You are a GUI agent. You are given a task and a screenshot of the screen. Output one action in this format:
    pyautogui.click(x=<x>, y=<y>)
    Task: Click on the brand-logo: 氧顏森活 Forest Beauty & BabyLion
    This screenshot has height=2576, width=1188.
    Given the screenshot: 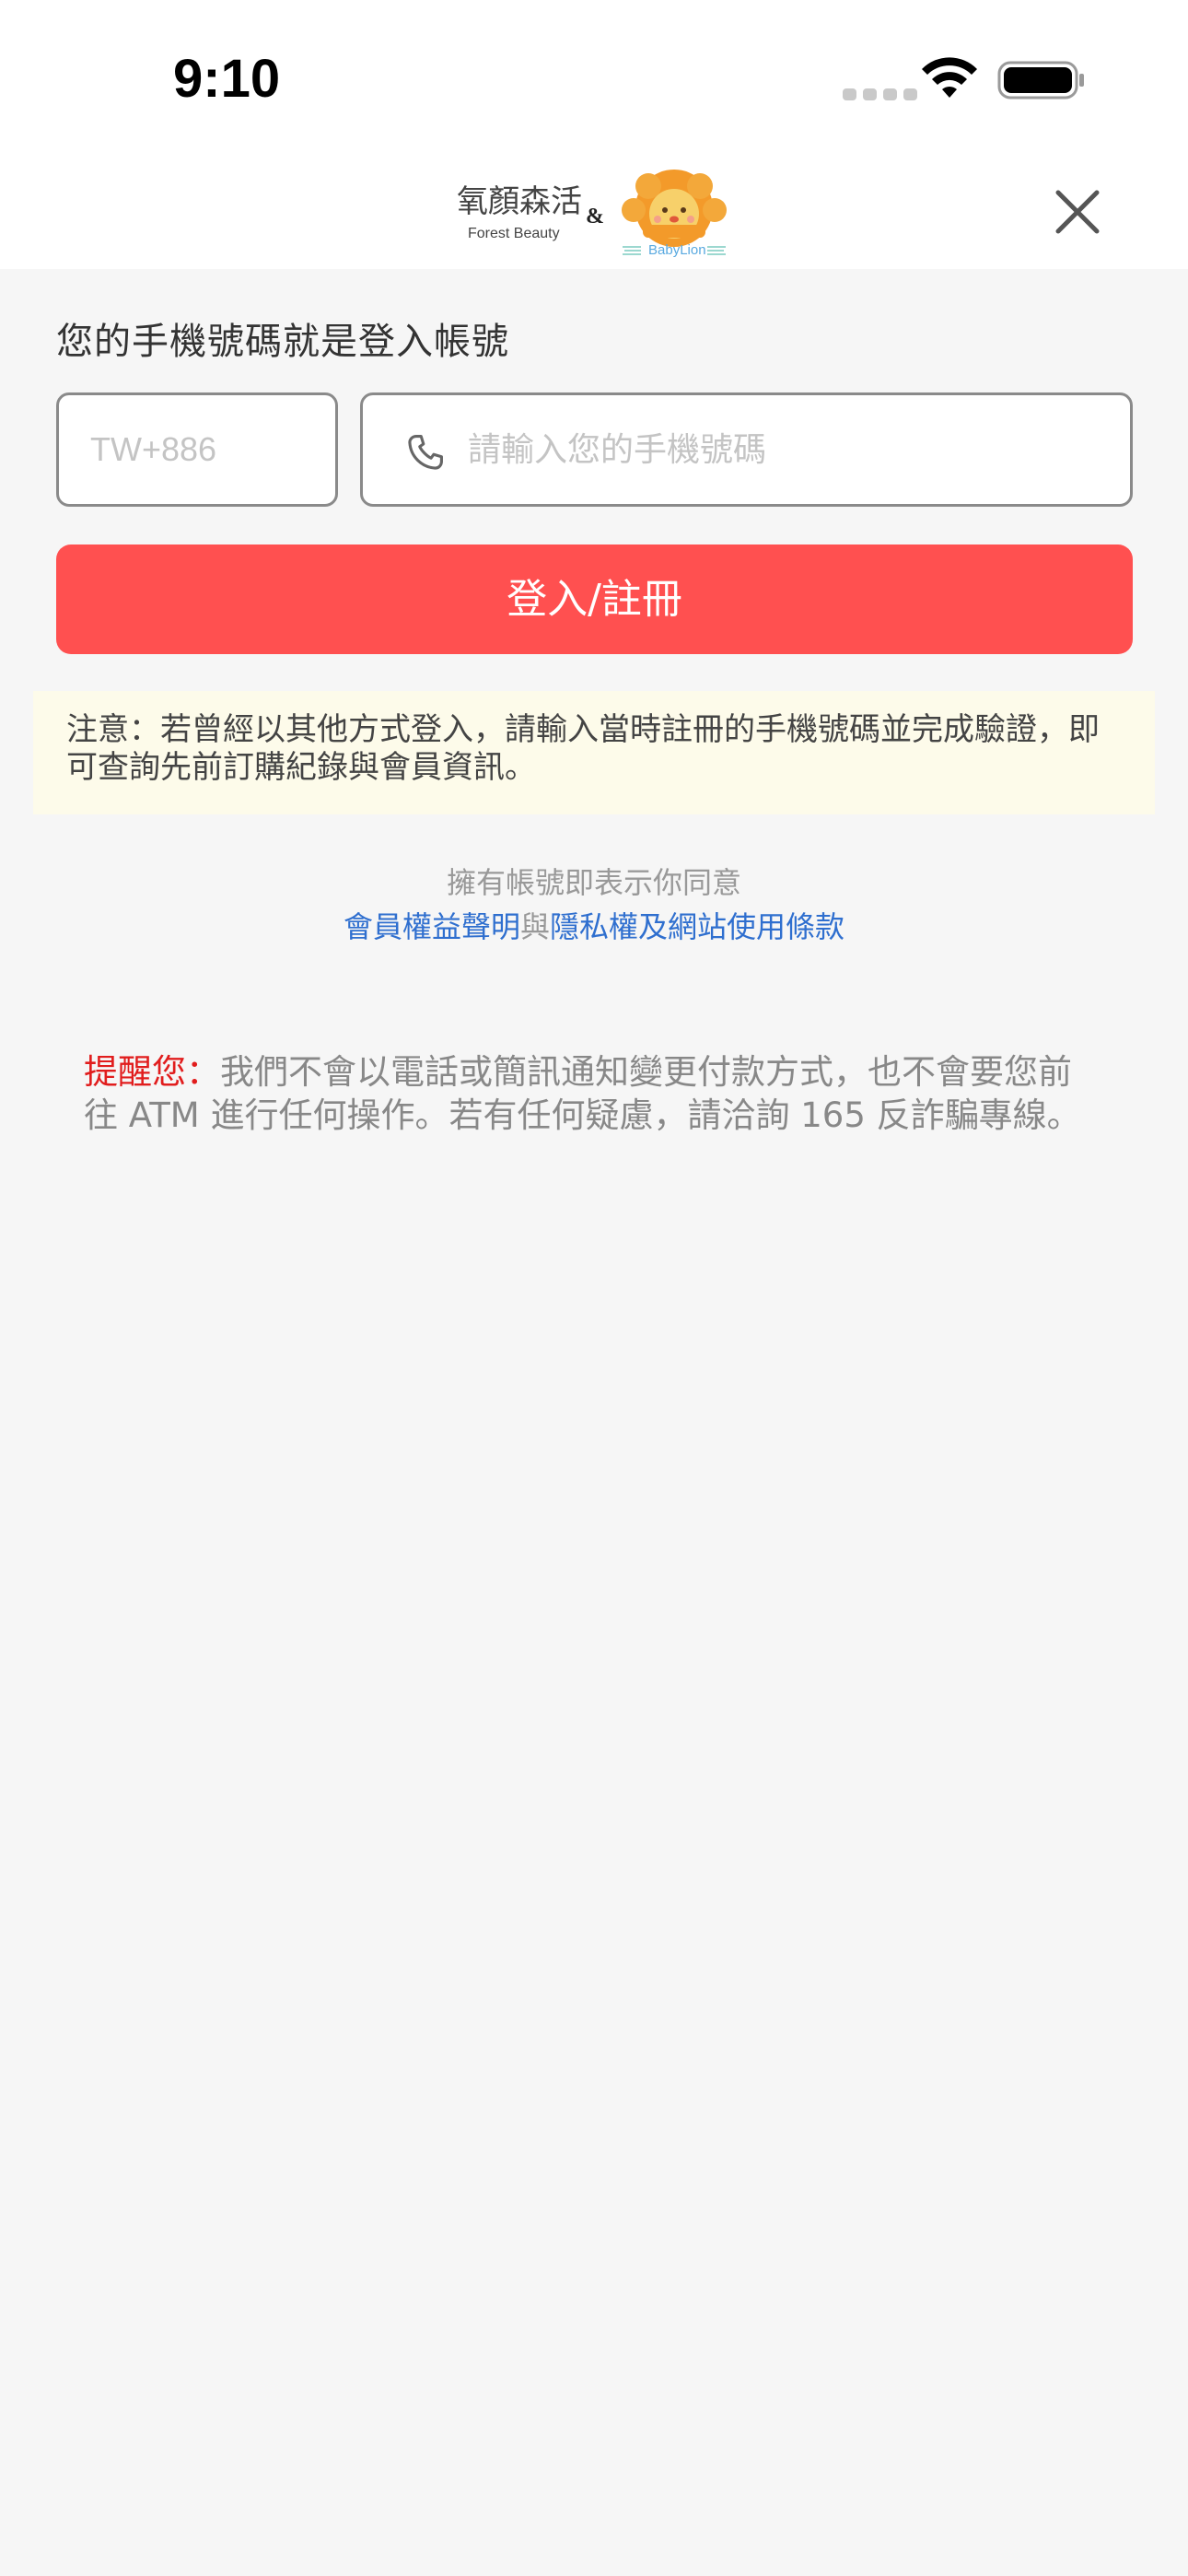 What is the action you would take?
    pyautogui.click(x=592, y=214)
    